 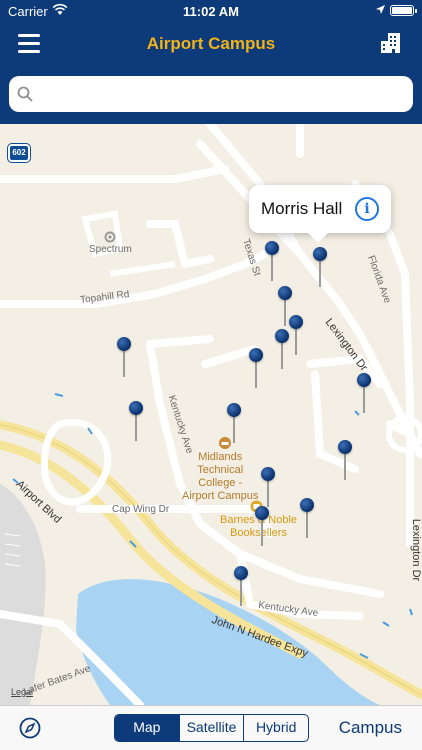 I want to click on status-bar: Carrier 11:02 AM, so click(x=211, y=12).